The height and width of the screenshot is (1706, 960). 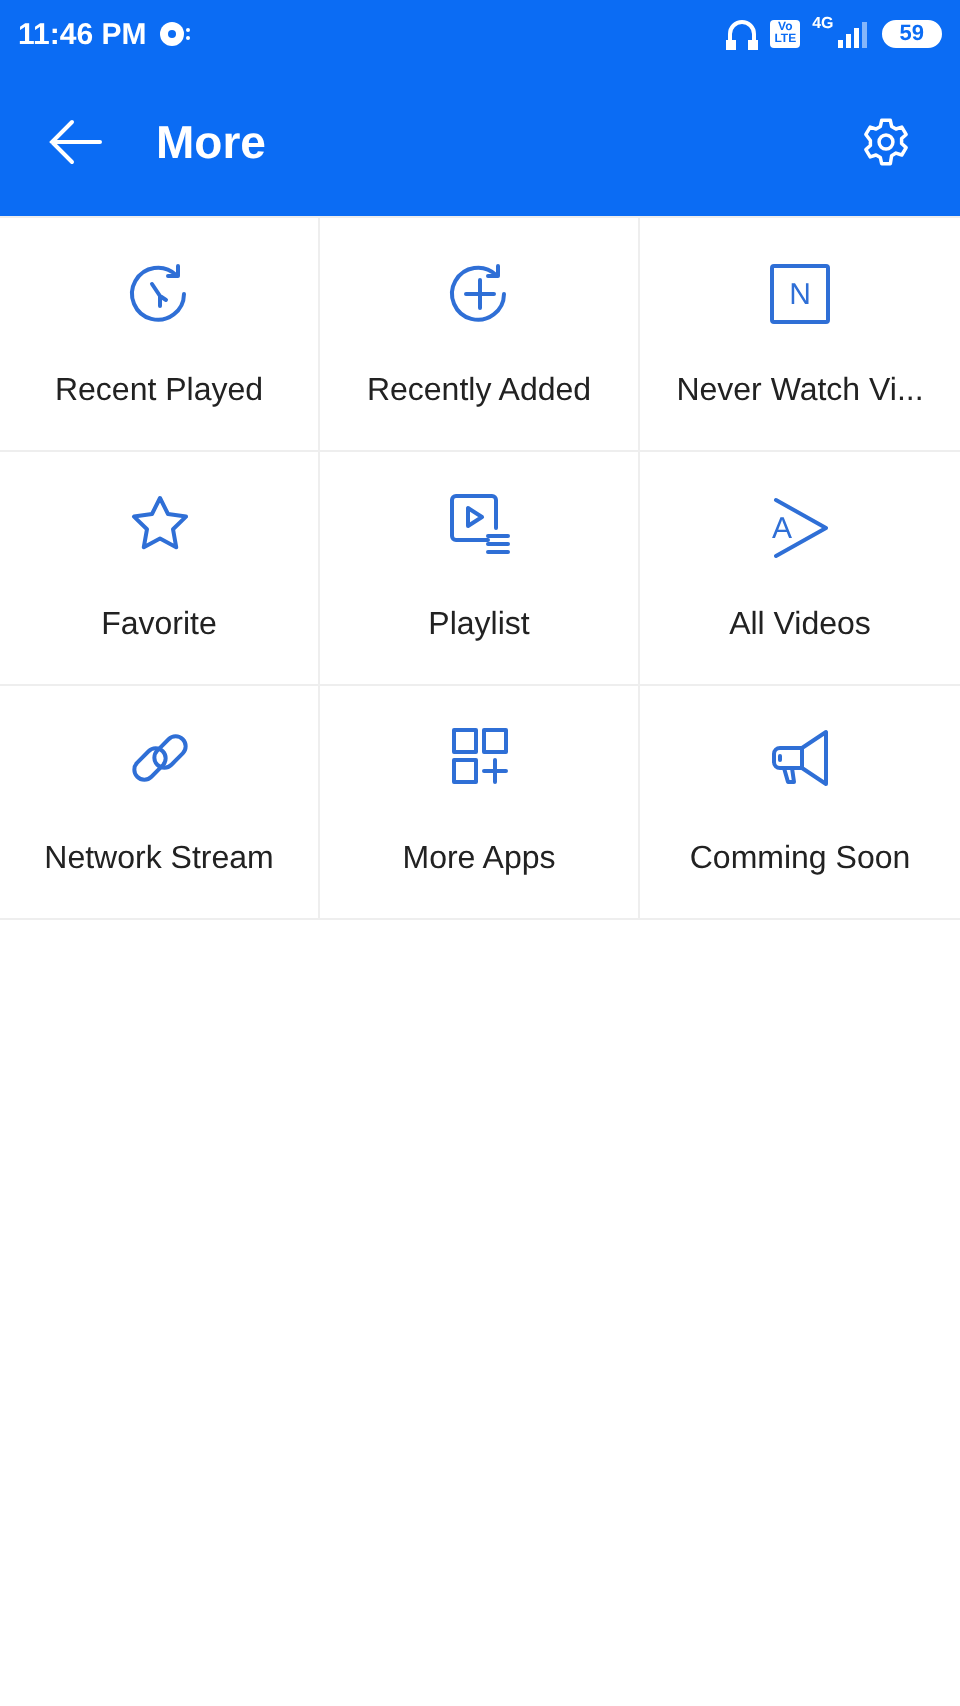 What do you see at coordinates (823, 23) in the screenshot?
I see `network-type: 4G` at bounding box center [823, 23].